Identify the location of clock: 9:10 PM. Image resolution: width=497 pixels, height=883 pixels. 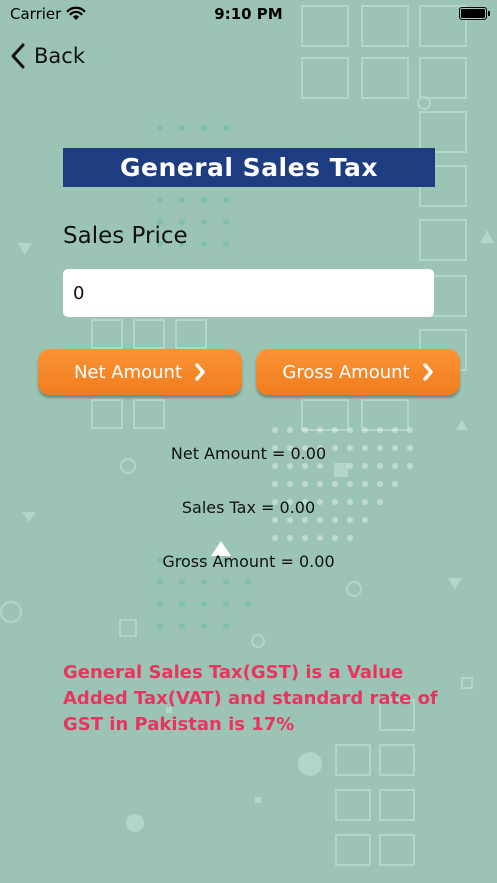
(248, 14).